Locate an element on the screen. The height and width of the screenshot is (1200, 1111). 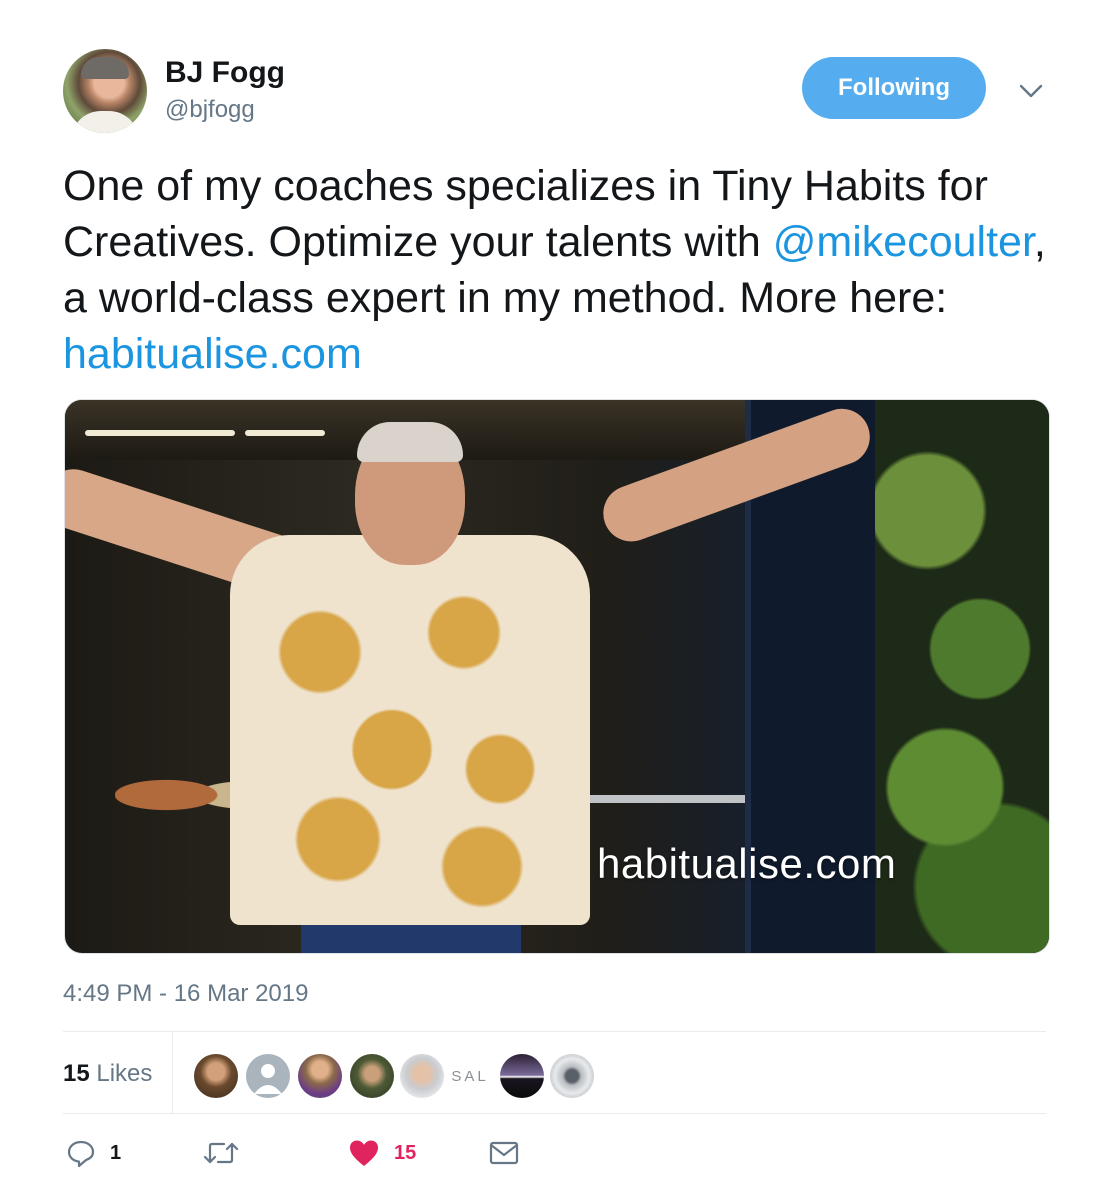
likes-count: 15 is located at coordinates (76, 1073).